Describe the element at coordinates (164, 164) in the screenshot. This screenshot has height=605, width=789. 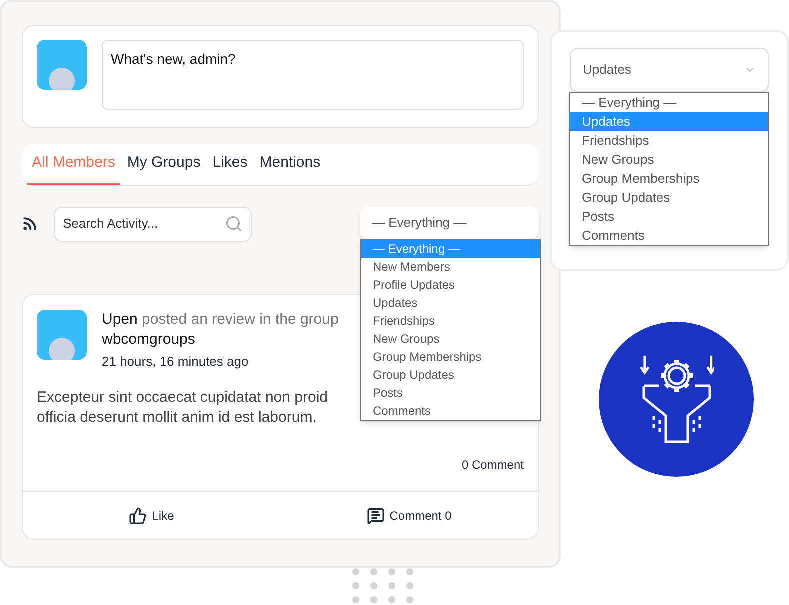
I see `tab: My Groups` at that location.